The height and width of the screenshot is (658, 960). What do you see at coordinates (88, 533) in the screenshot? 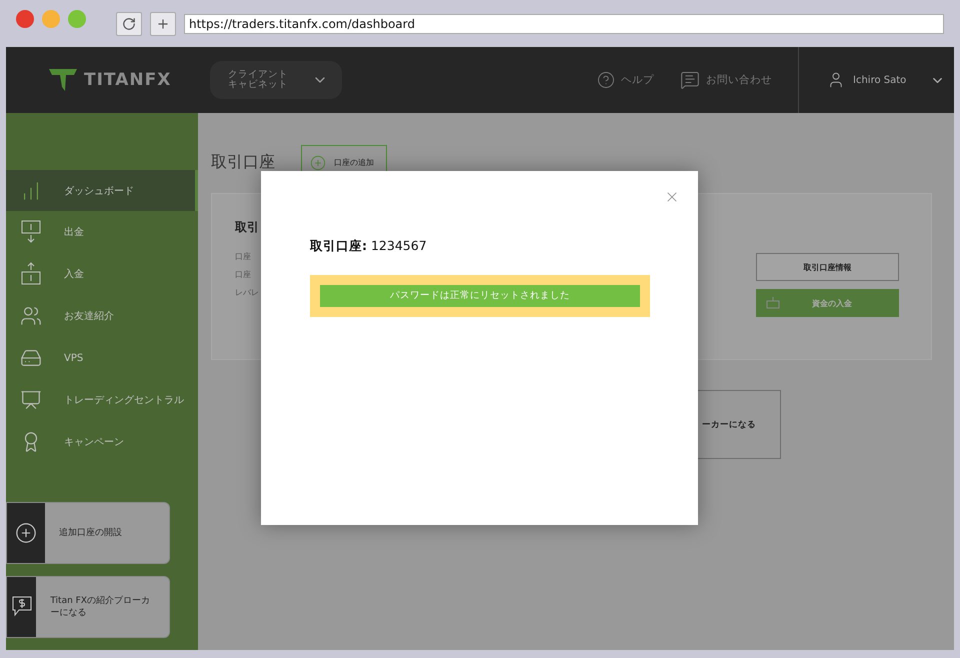
I see `sidebar-card: 追加口座の開設` at bounding box center [88, 533].